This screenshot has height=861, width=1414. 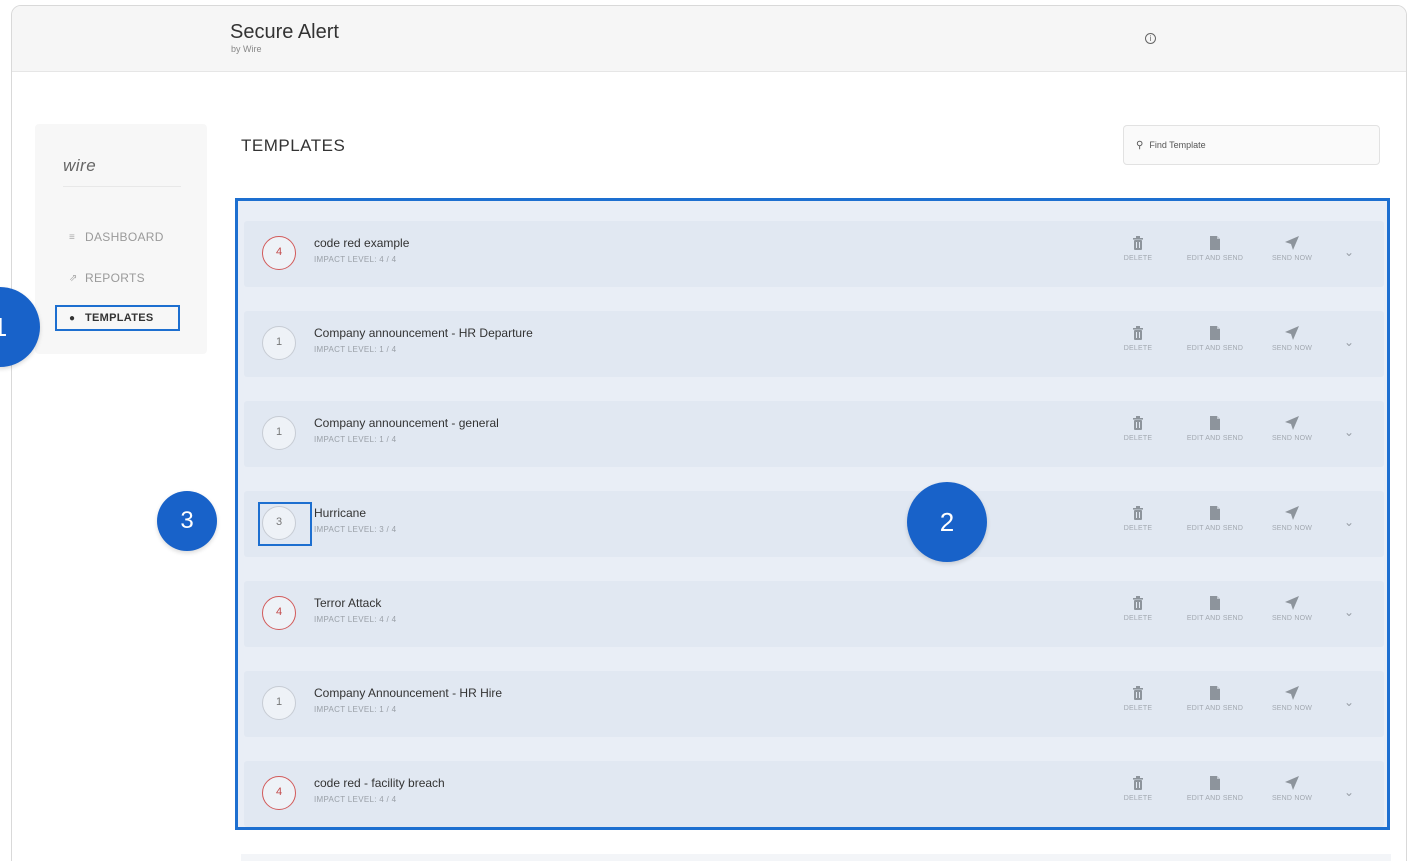 What do you see at coordinates (408, 693) in the screenshot?
I see `template-name: Company Announcement - HR Hire` at bounding box center [408, 693].